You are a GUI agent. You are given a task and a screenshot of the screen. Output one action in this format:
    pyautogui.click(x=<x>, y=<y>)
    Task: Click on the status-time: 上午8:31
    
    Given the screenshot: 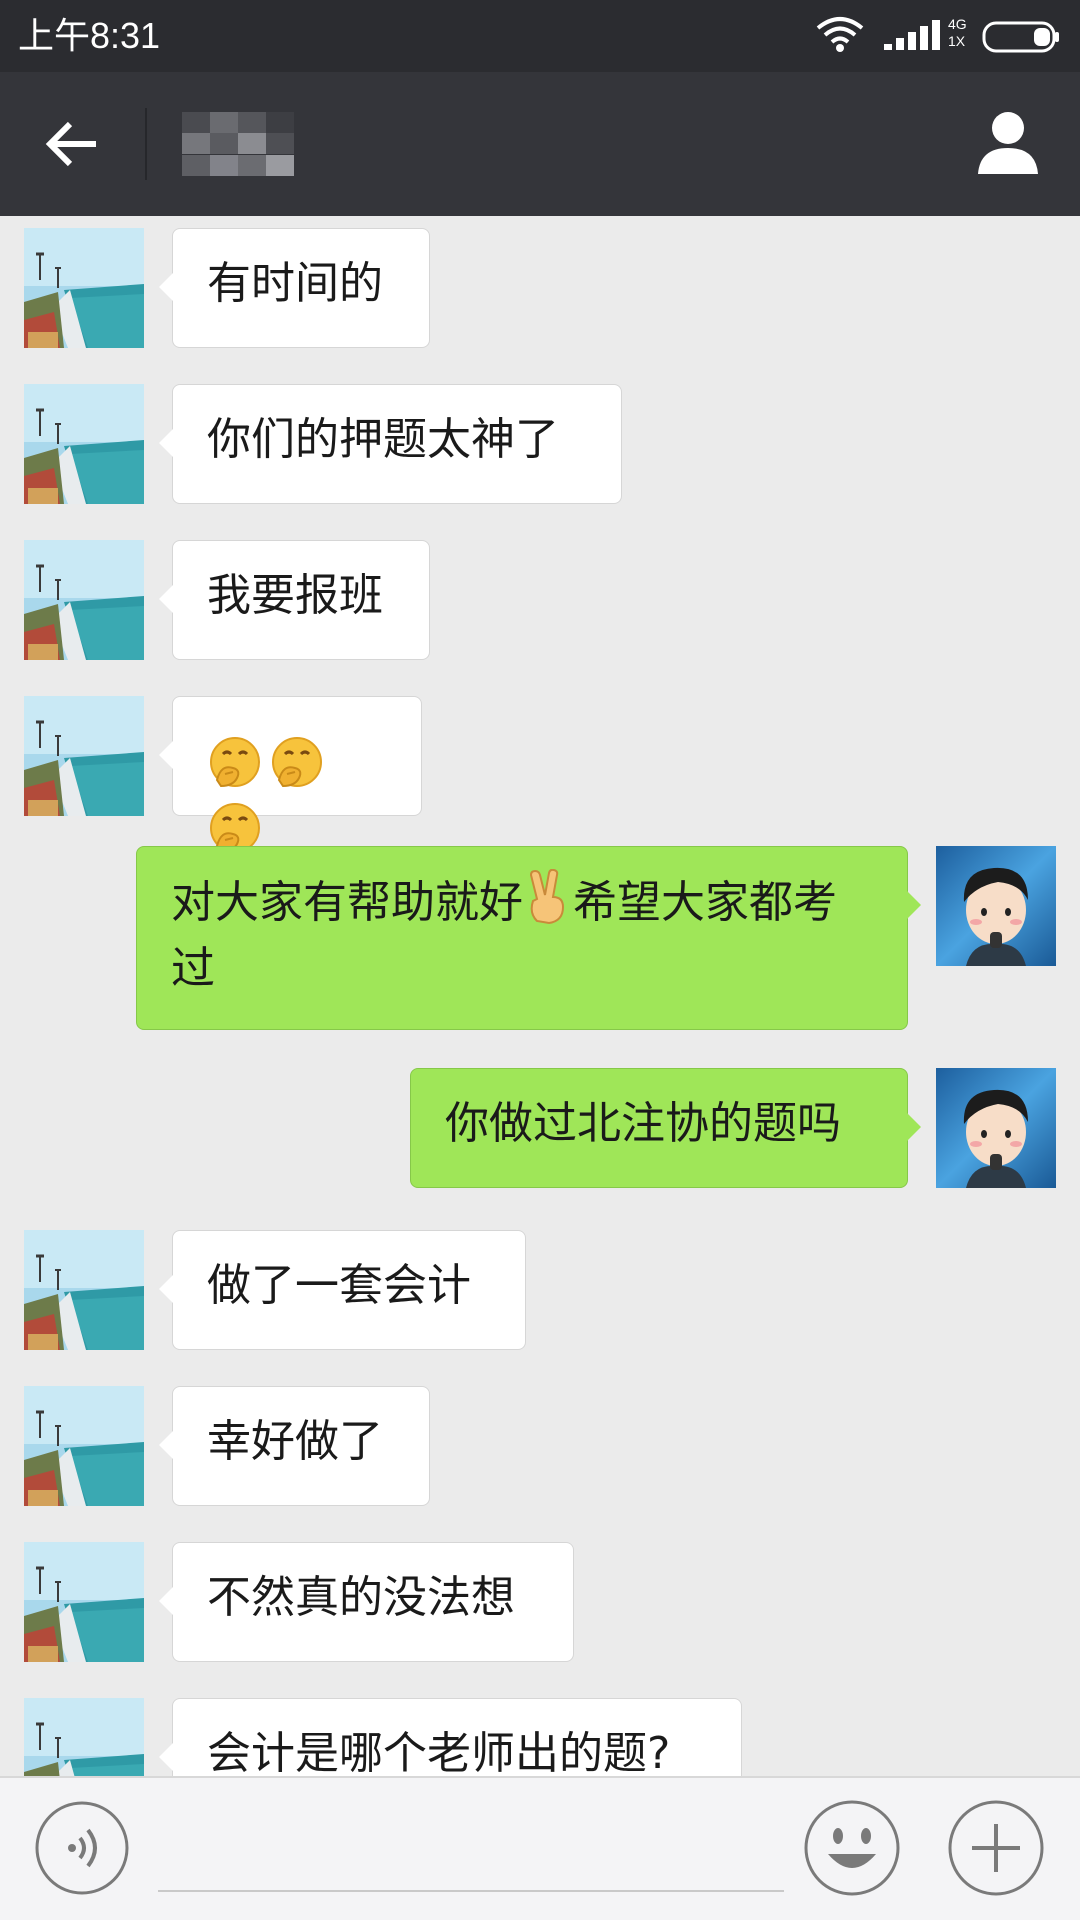 What is the action you would take?
    pyautogui.click(x=89, y=35)
    